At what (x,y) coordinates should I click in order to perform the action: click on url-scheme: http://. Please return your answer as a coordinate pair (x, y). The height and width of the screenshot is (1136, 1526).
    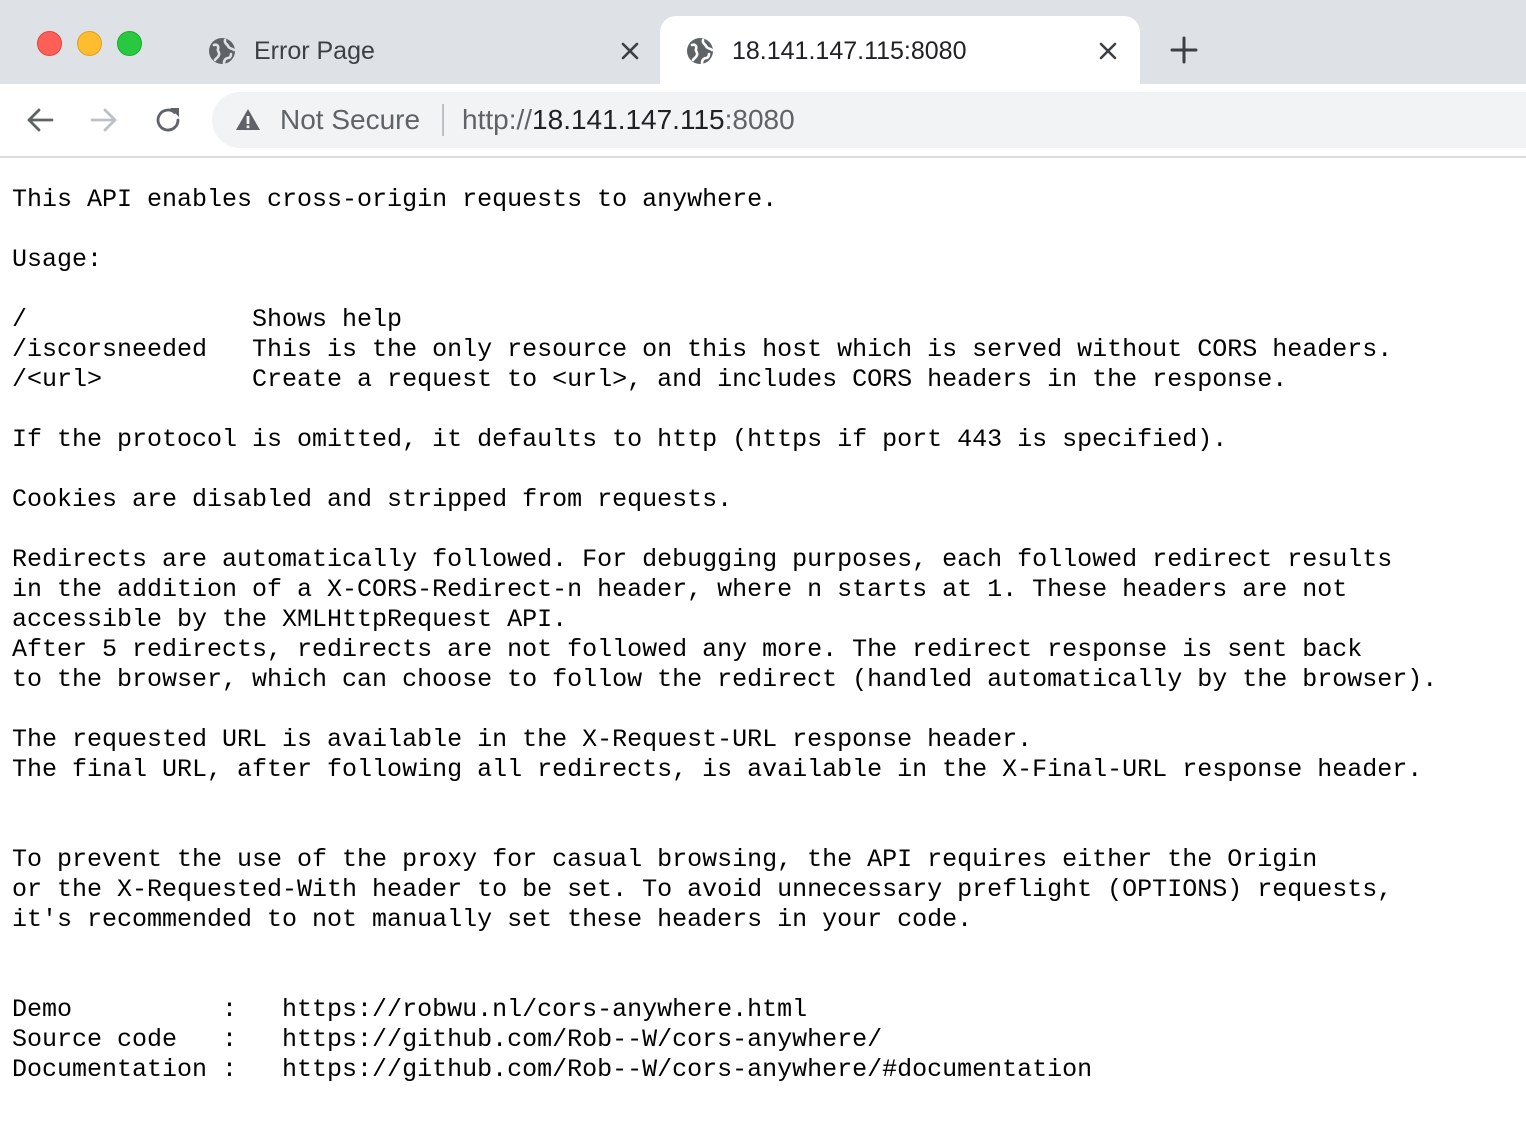
    Looking at the image, I should click on (497, 119).